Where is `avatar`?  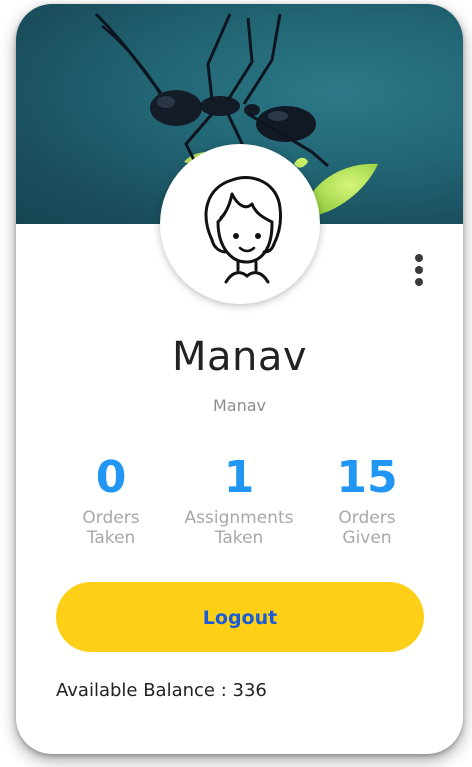
avatar is located at coordinates (240, 224).